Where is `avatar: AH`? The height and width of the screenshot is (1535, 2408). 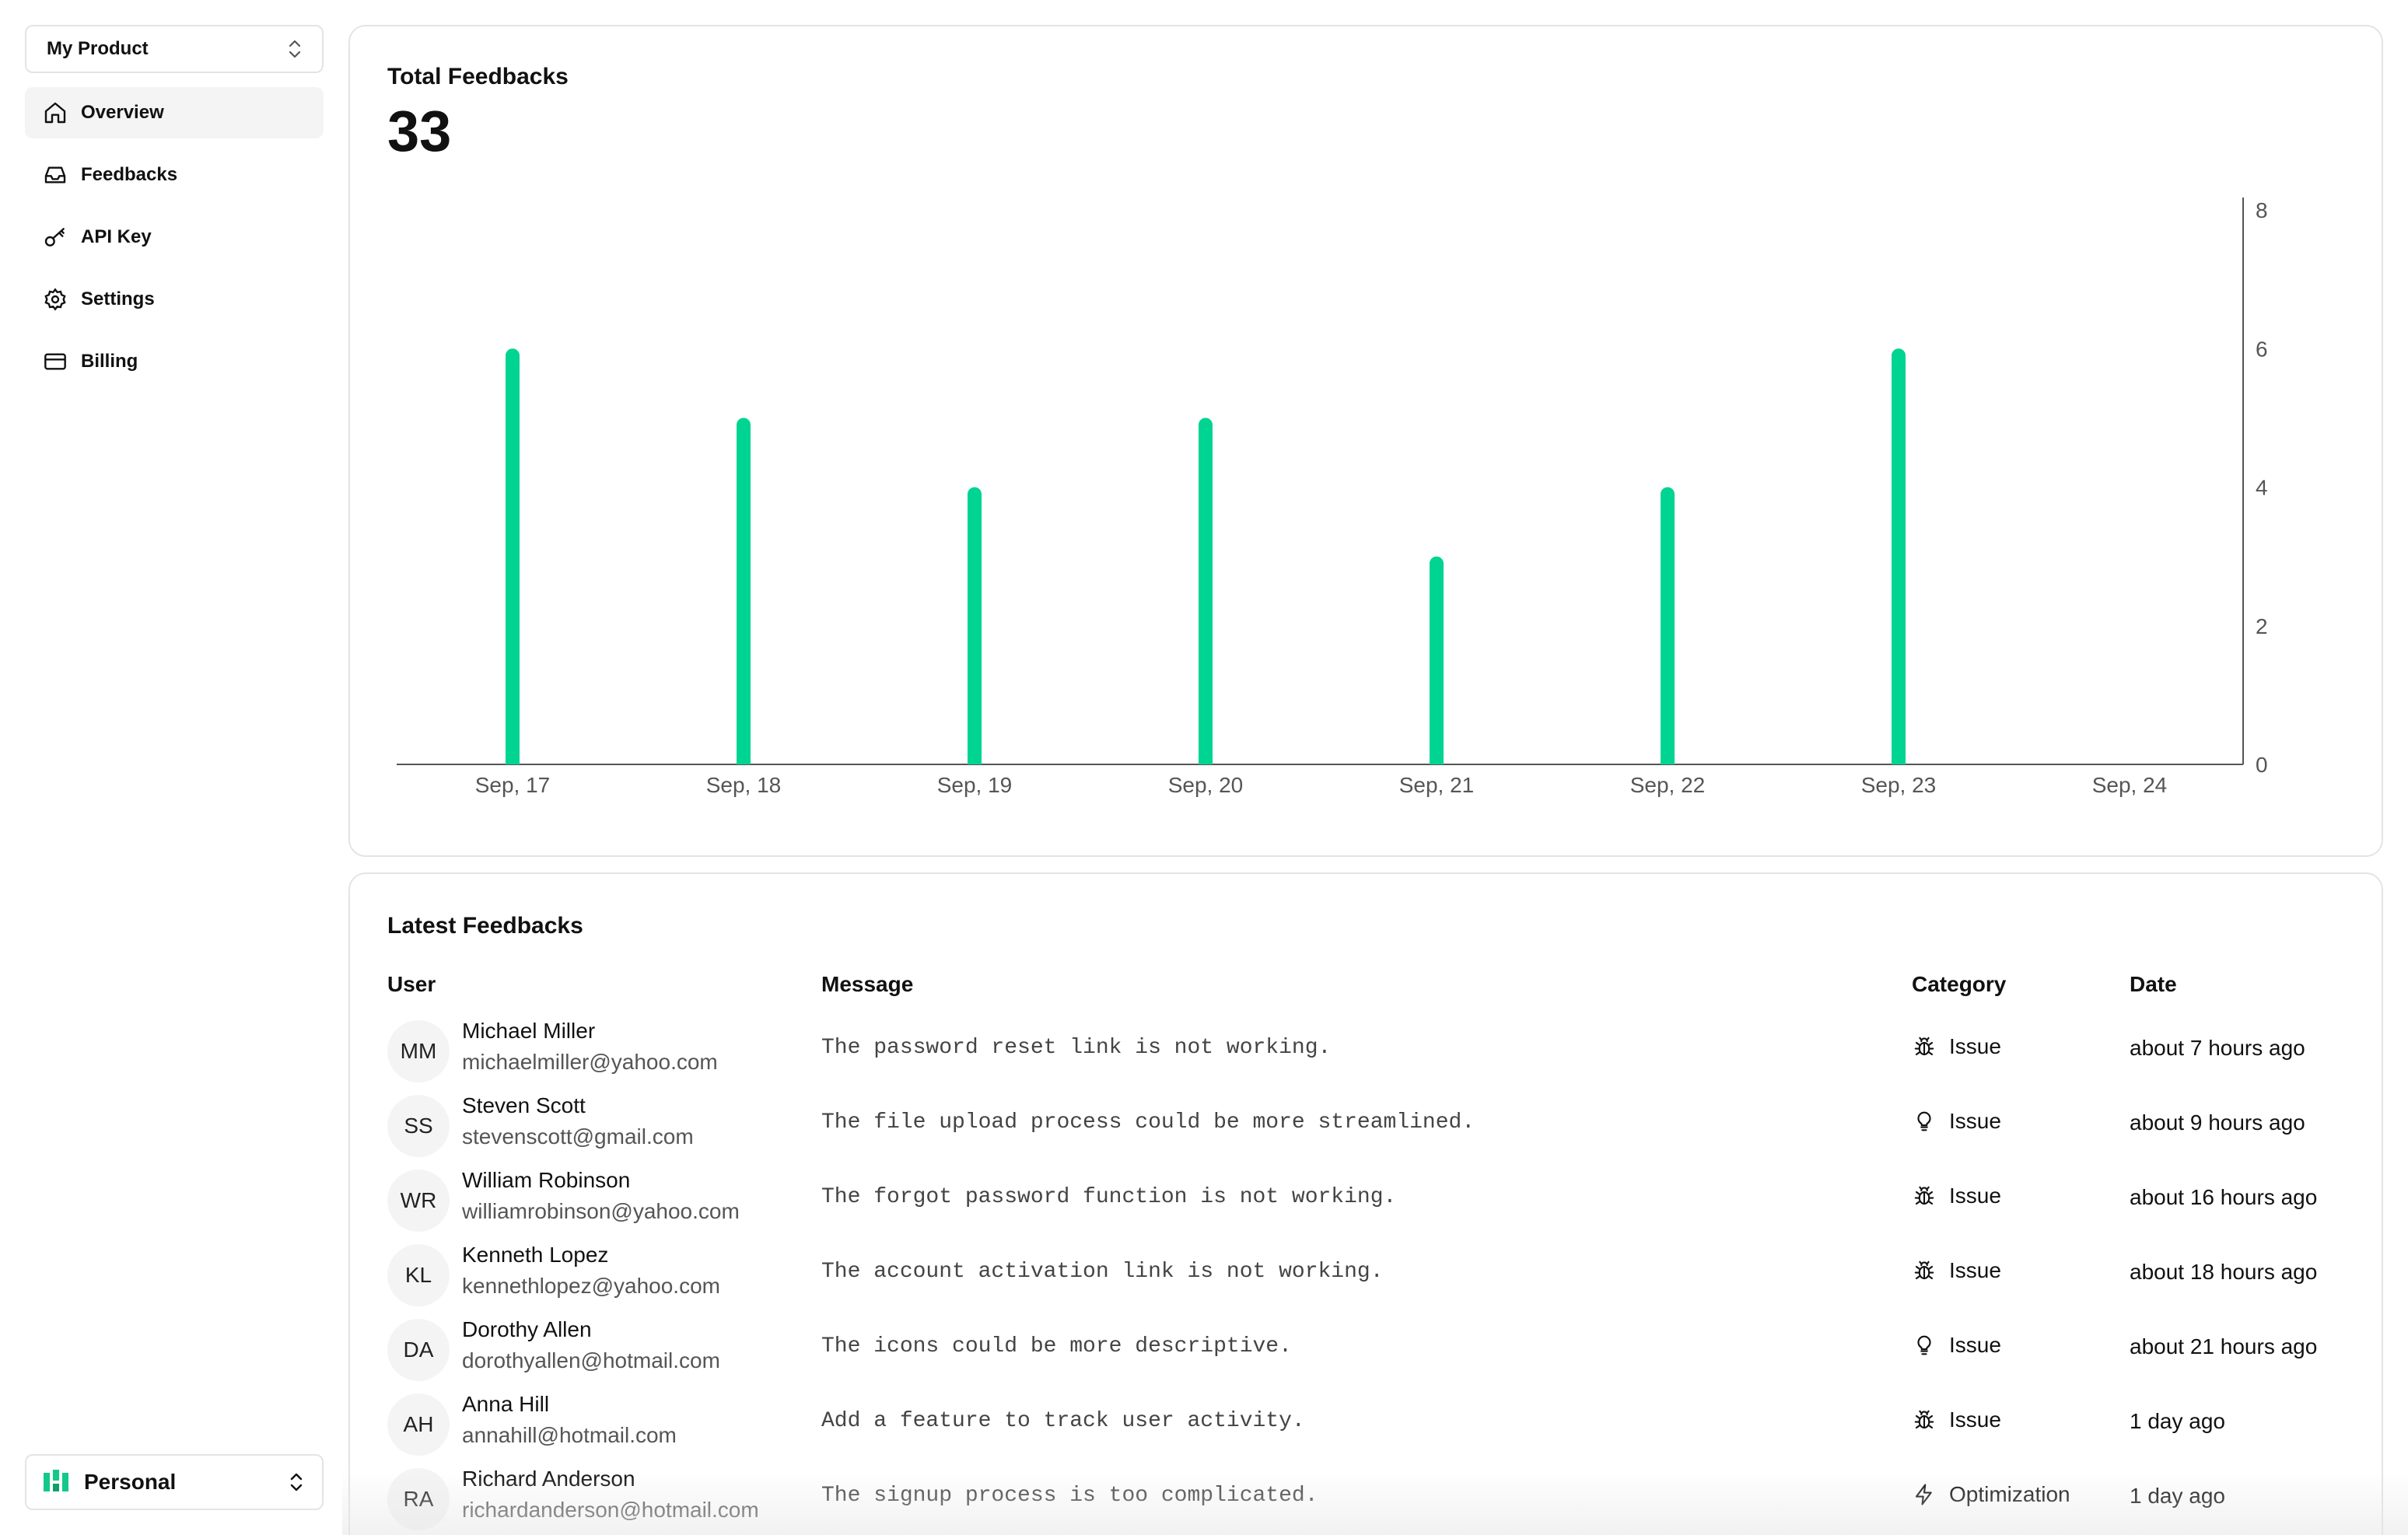 avatar: AH is located at coordinates (418, 1424).